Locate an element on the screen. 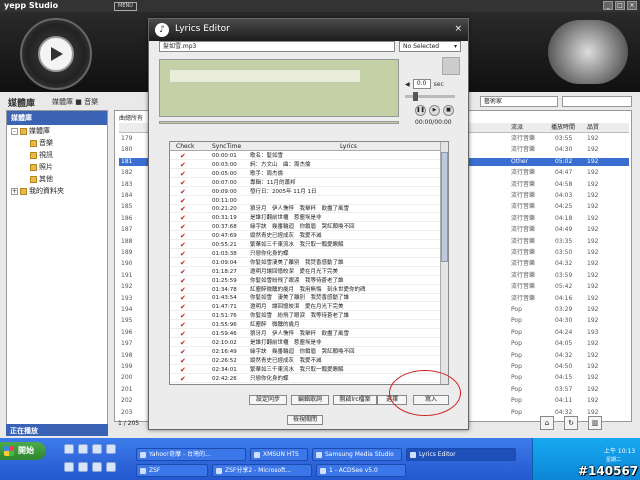 The image size is (640, 480). taskbar-button: XMSUN HTS is located at coordinates (279, 454).